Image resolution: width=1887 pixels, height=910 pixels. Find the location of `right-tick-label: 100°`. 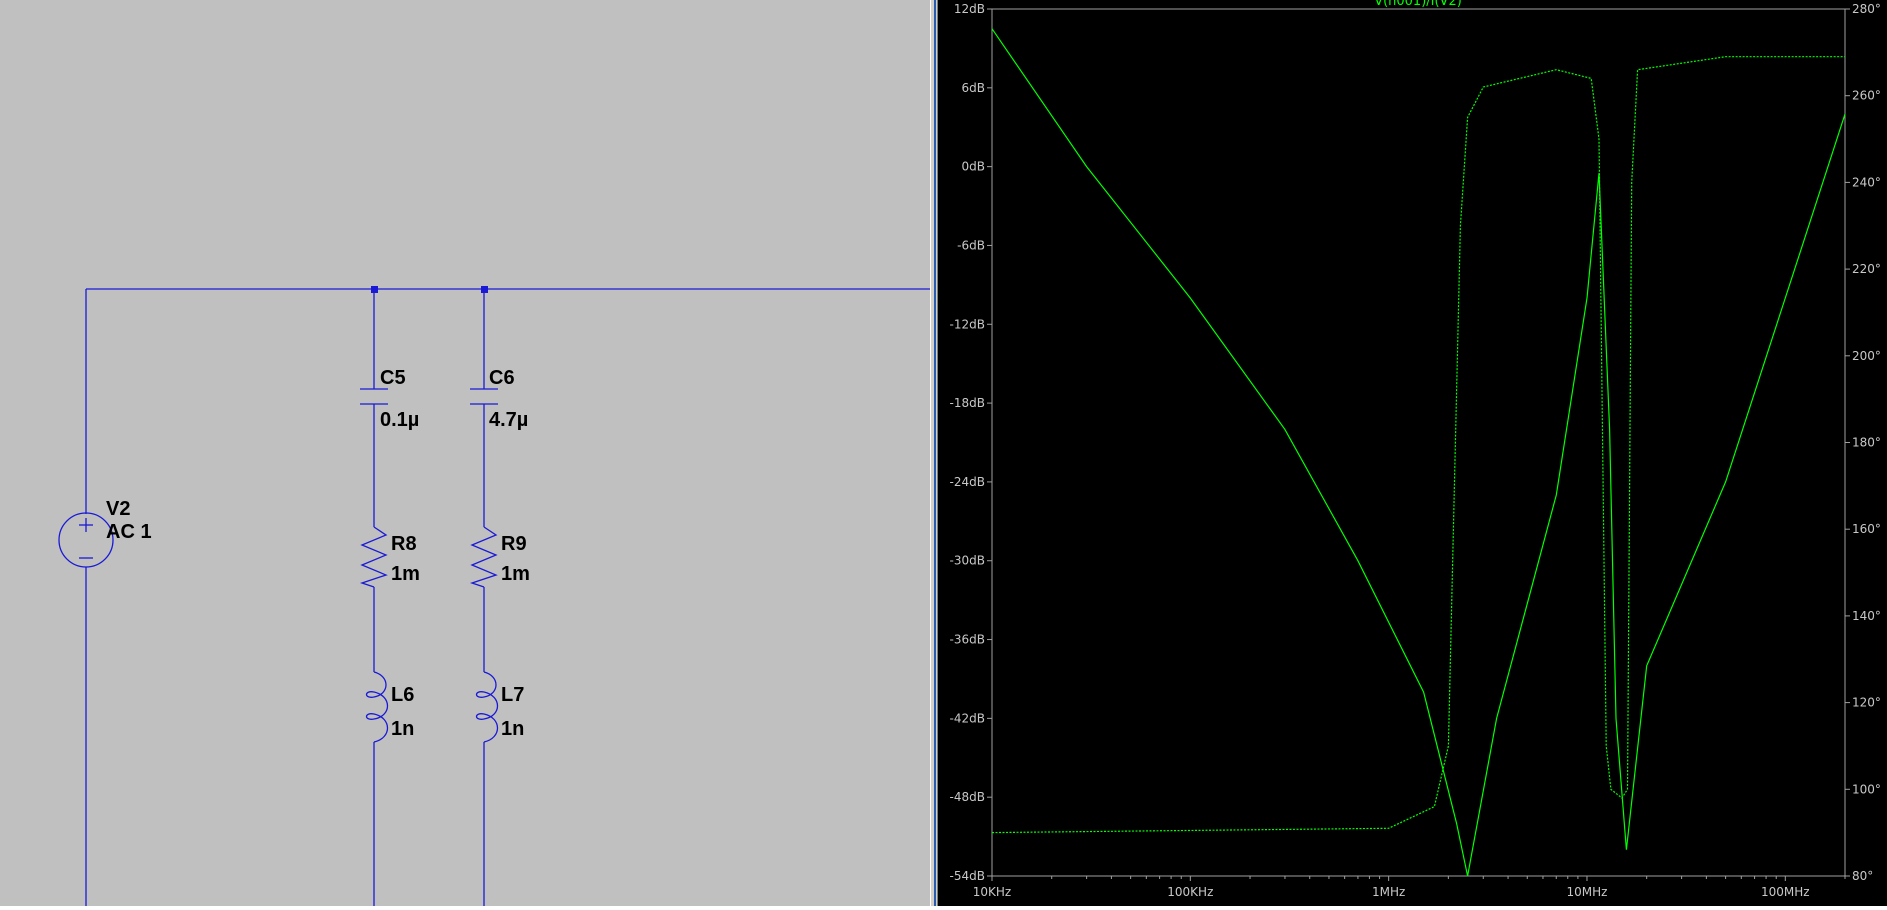

right-tick-label: 100° is located at coordinates (1866, 789).